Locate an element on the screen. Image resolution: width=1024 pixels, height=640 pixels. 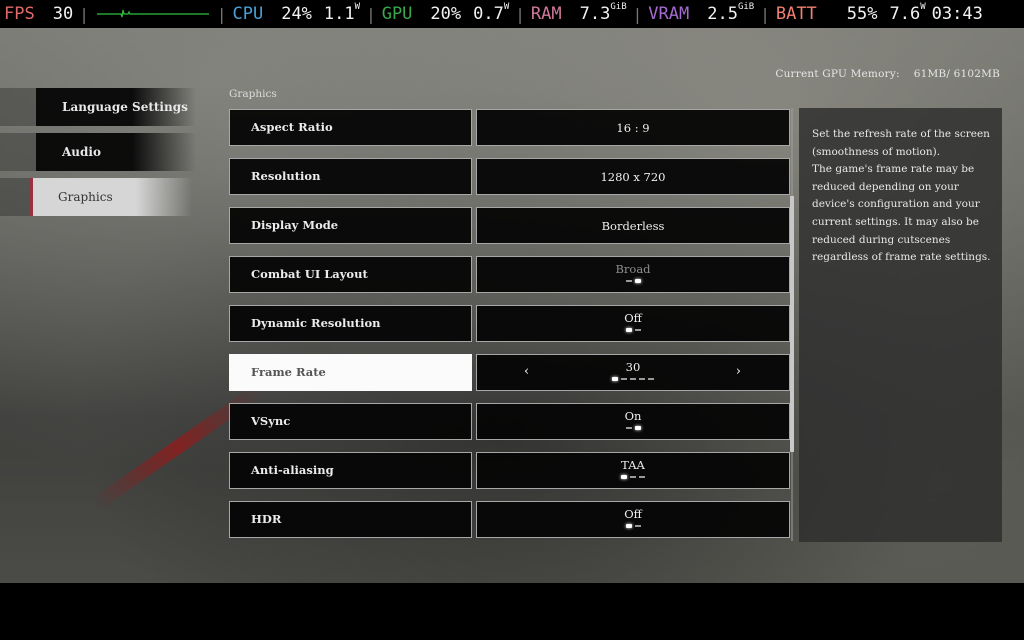
setting-row-combat-ui-layout: Combat UI Layout Broad is located at coordinates (509, 274).